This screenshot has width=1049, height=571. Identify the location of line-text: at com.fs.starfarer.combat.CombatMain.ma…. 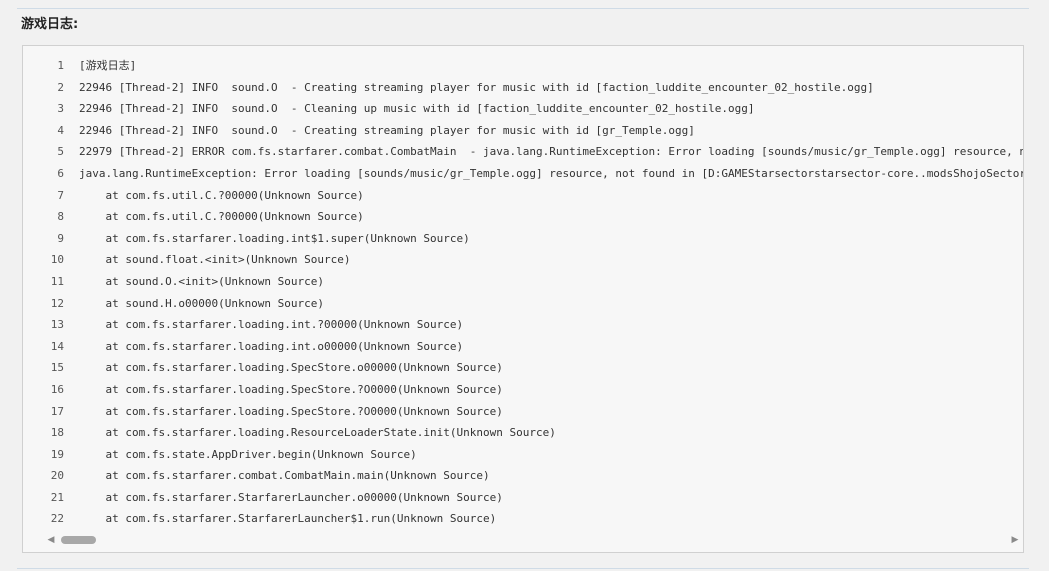
(284, 476).